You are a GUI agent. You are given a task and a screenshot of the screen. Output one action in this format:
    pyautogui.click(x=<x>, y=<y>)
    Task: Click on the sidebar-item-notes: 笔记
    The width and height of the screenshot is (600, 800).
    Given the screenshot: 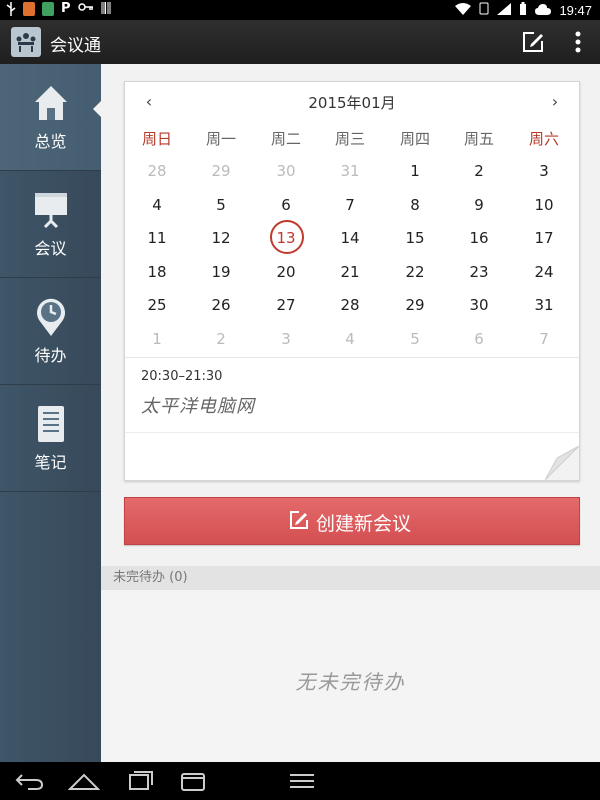 What is the action you would take?
    pyautogui.click(x=50, y=438)
    